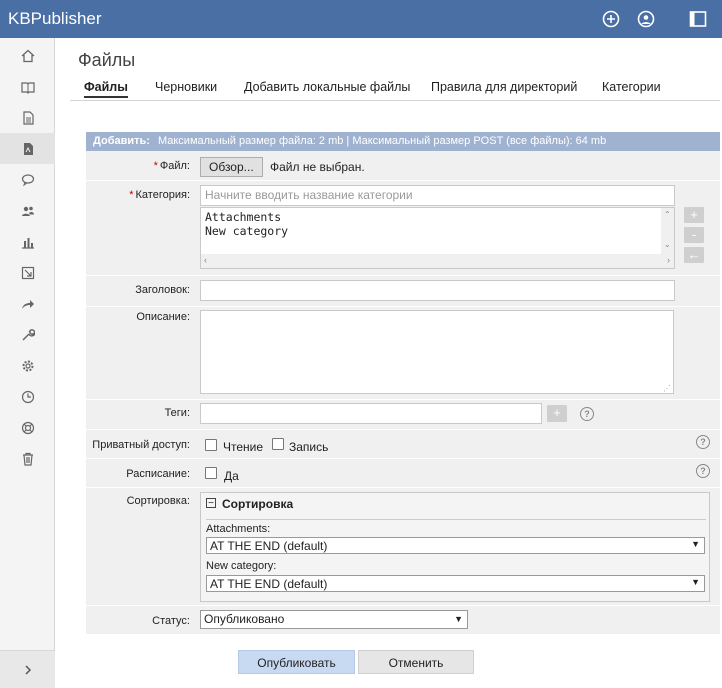 This screenshot has height=688, width=722. Describe the element at coordinates (646, 19) in the screenshot. I see `user-icon` at that location.